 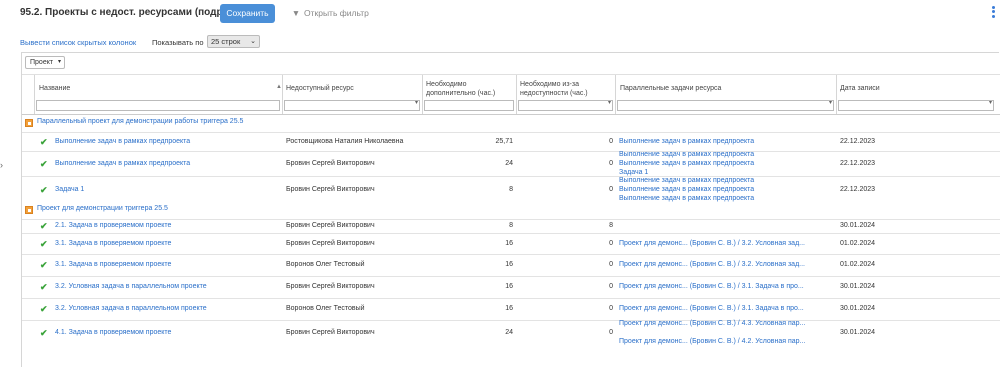 What do you see at coordinates (726, 88) in the screenshot?
I see `column-header-parallel-tasks: Параллельные задачи ресурса` at bounding box center [726, 88].